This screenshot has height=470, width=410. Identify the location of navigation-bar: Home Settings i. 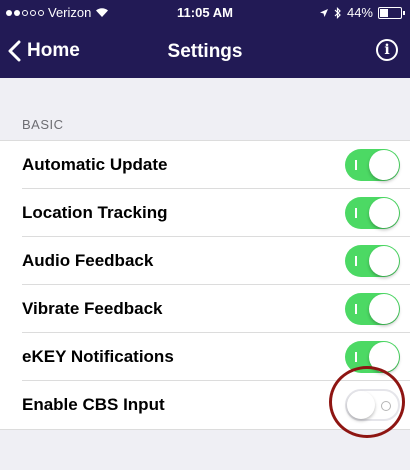
(205, 52).